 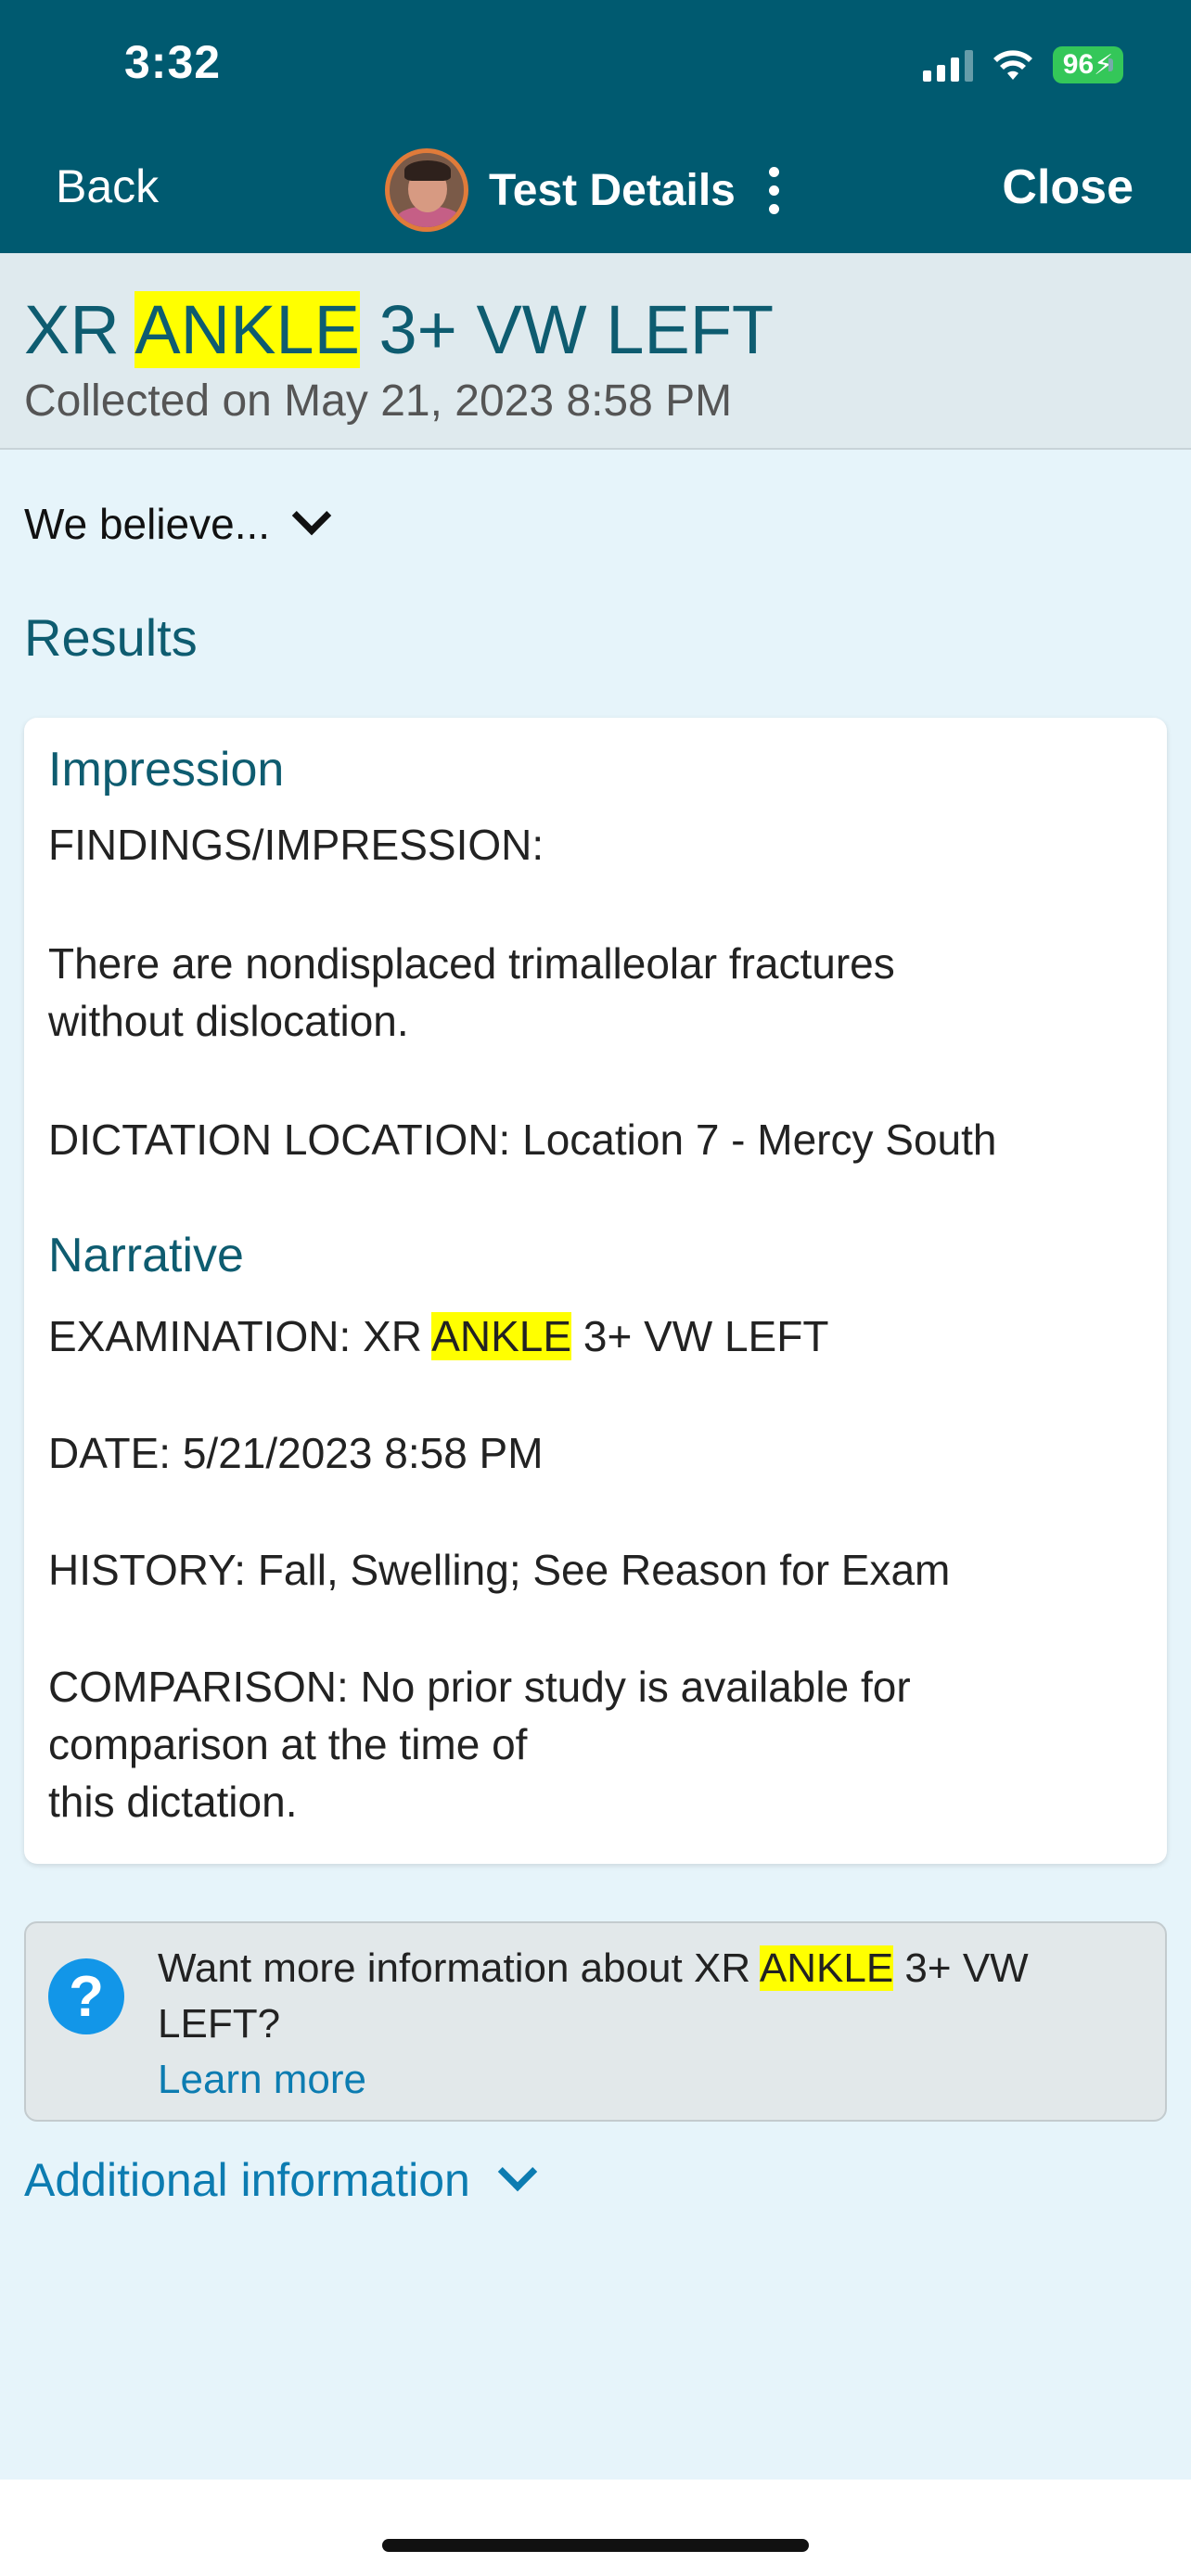 What do you see at coordinates (1067, 187) in the screenshot?
I see `close-button: Close` at bounding box center [1067, 187].